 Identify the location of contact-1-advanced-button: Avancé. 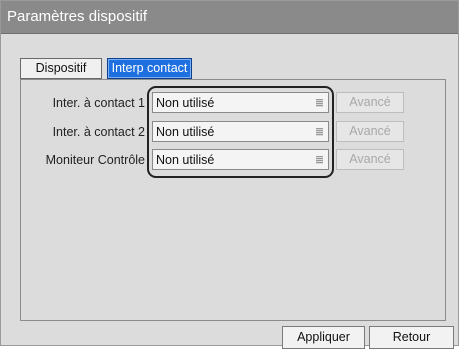
(370, 102).